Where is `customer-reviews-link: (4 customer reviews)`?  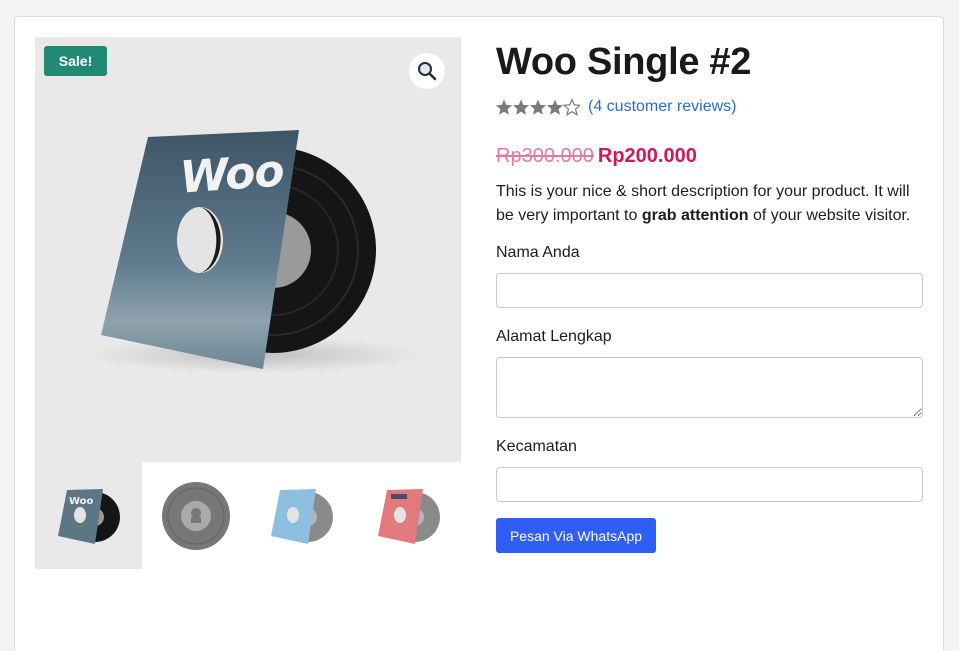
customer-reviews-link: (4 customer reviews) is located at coordinates (662, 107).